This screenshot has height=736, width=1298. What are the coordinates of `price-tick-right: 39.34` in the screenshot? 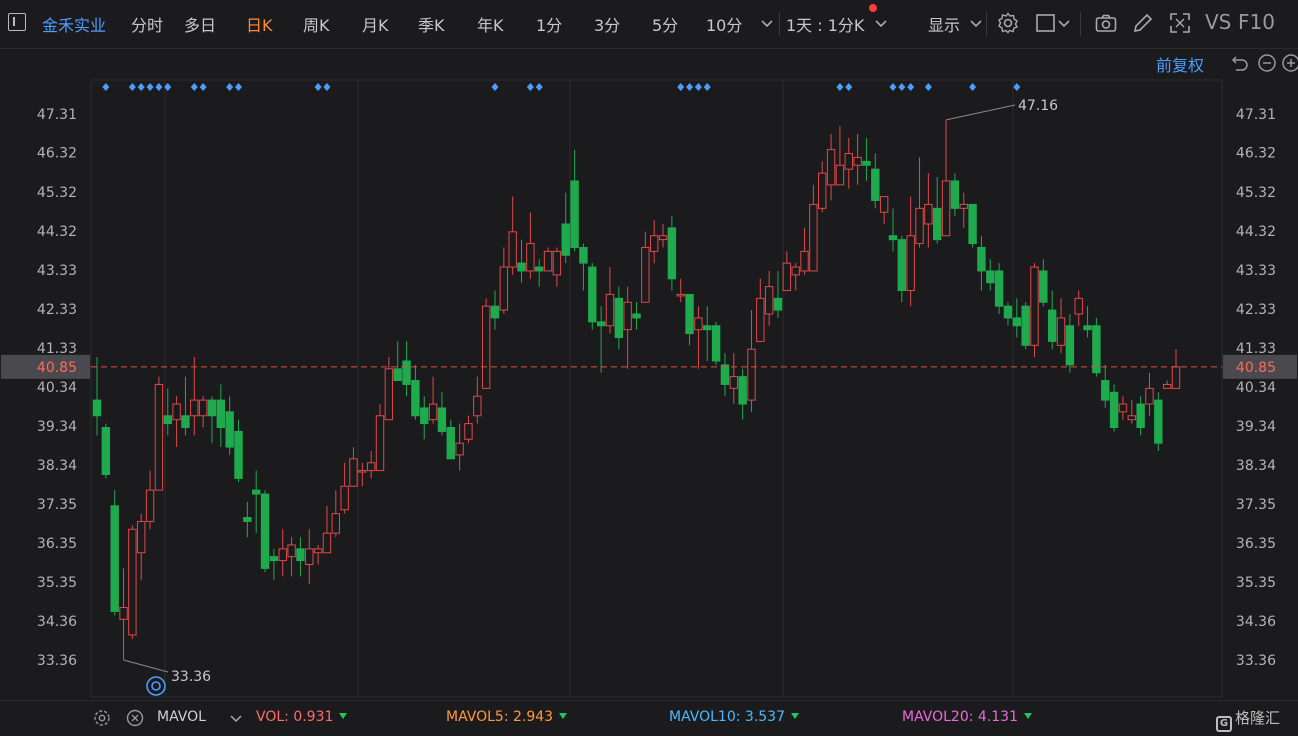 It's located at (1256, 427).